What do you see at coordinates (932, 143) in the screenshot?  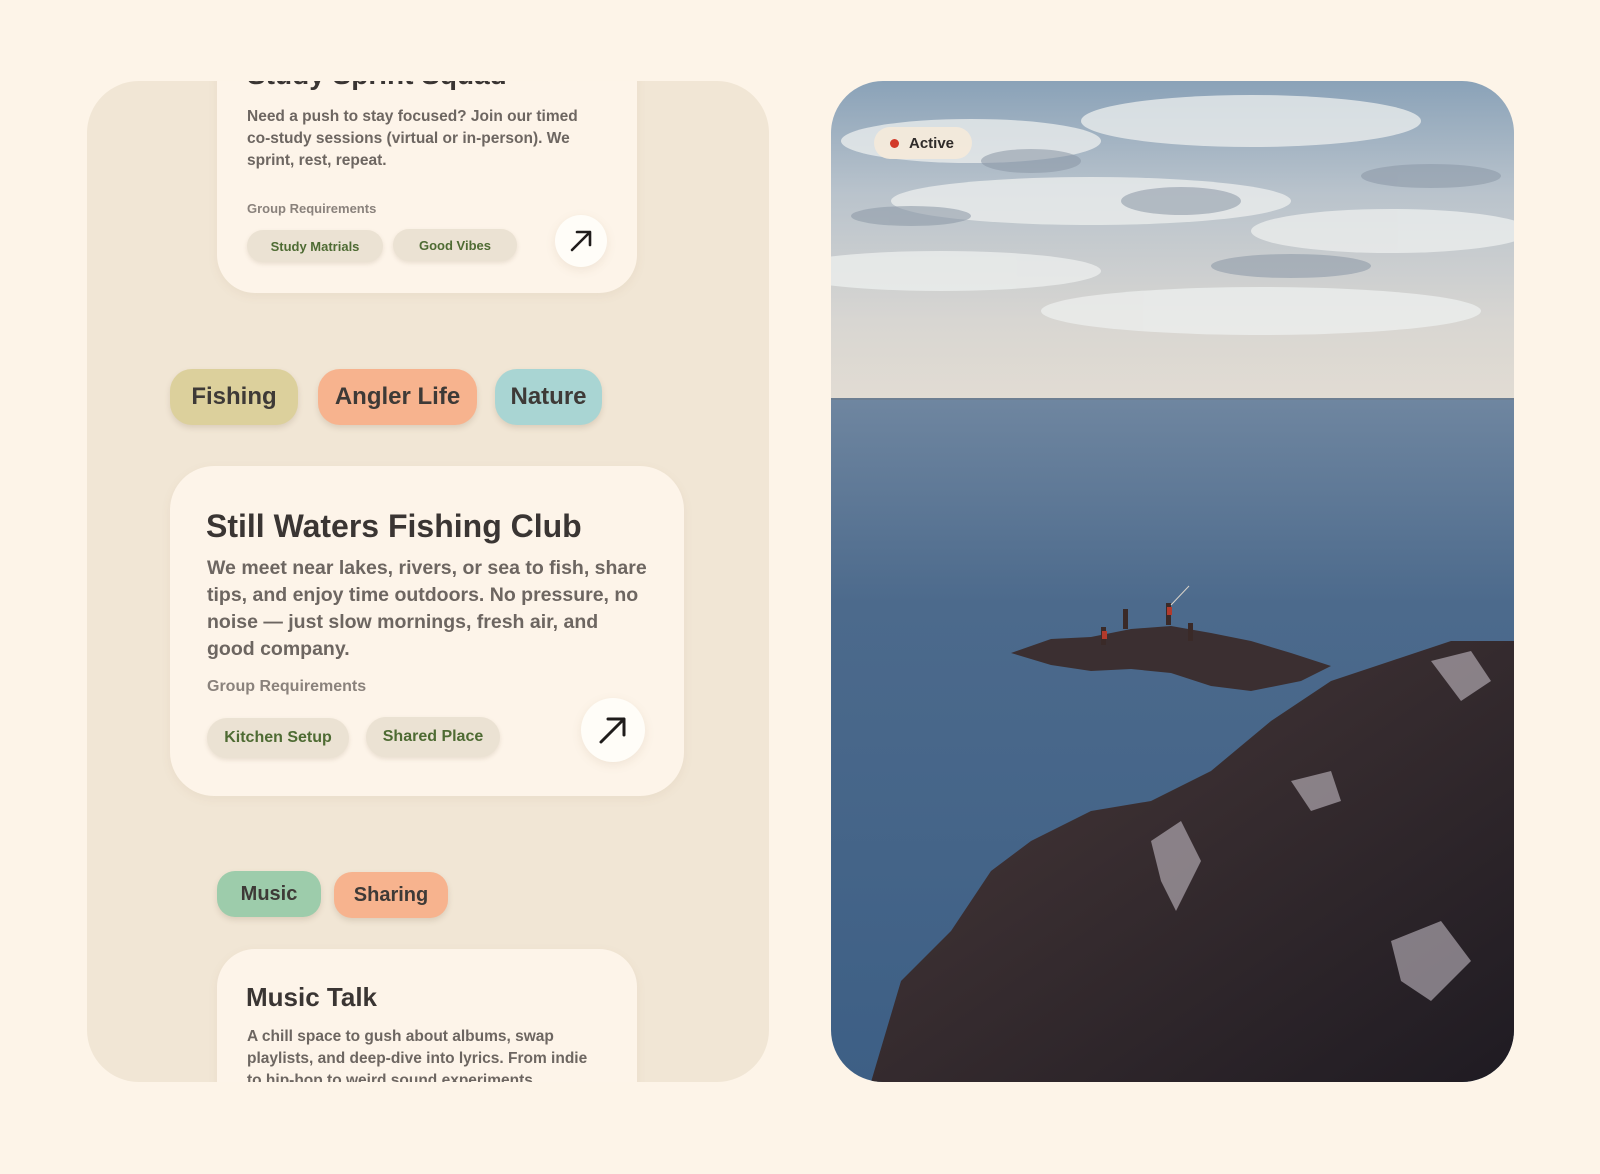 I see `status-label: Active` at bounding box center [932, 143].